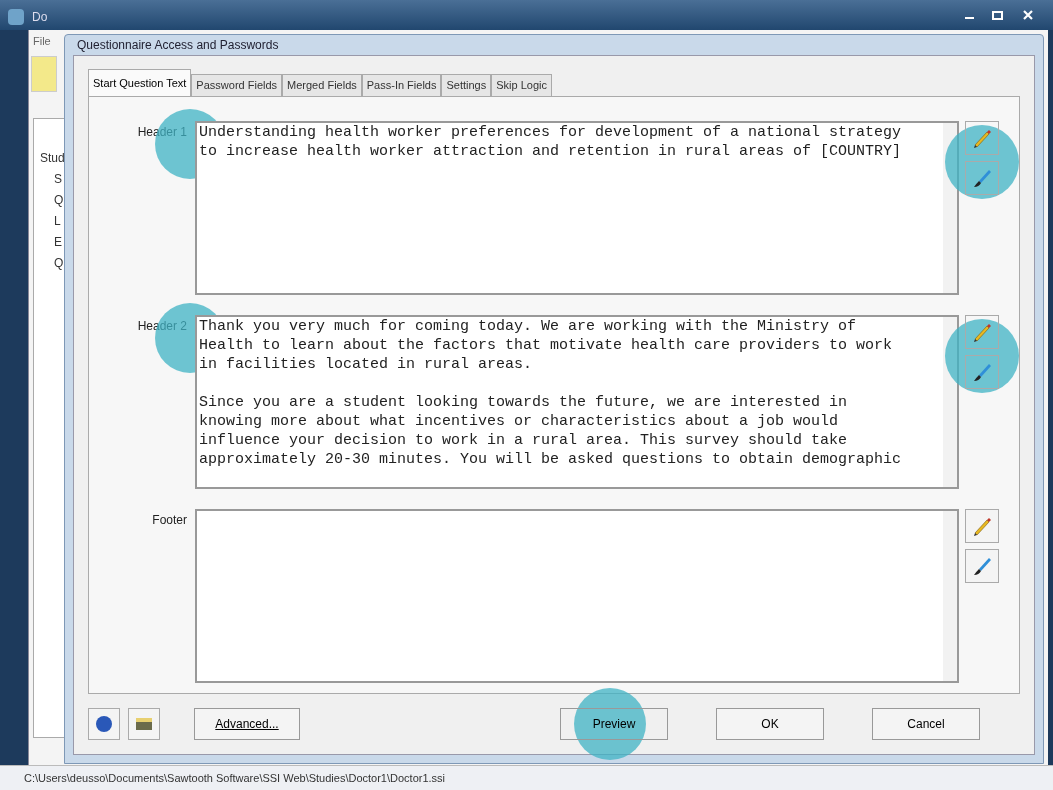 The height and width of the screenshot is (790, 1053). Describe the element at coordinates (169, 520) in the screenshot. I see `field-label: Footer` at that location.